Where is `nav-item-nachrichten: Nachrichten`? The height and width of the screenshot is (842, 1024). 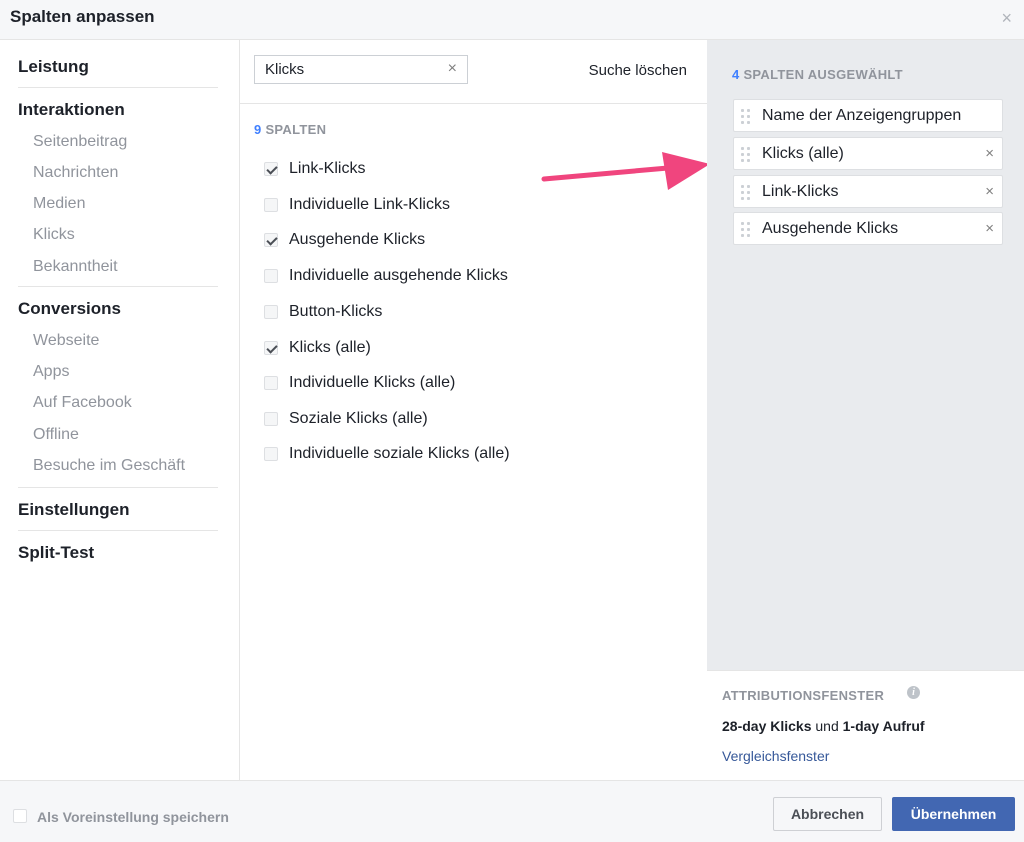
nav-item-nachrichten: Nachrichten is located at coordinates (75, 173).